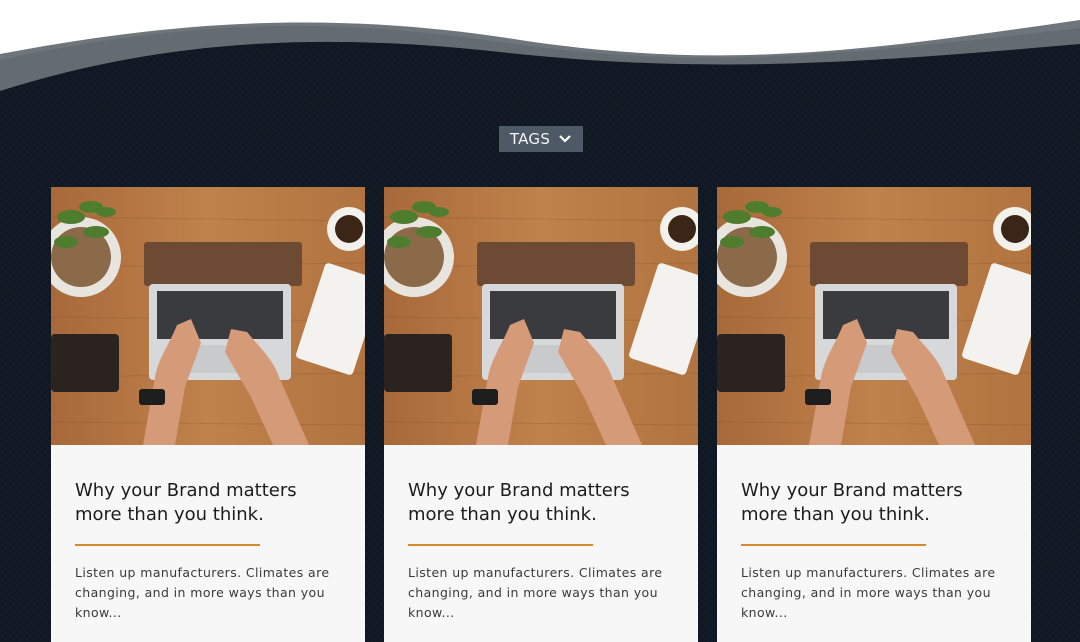  I want to click on tags-filter-dropdown: TAGS, so click(541, 139).